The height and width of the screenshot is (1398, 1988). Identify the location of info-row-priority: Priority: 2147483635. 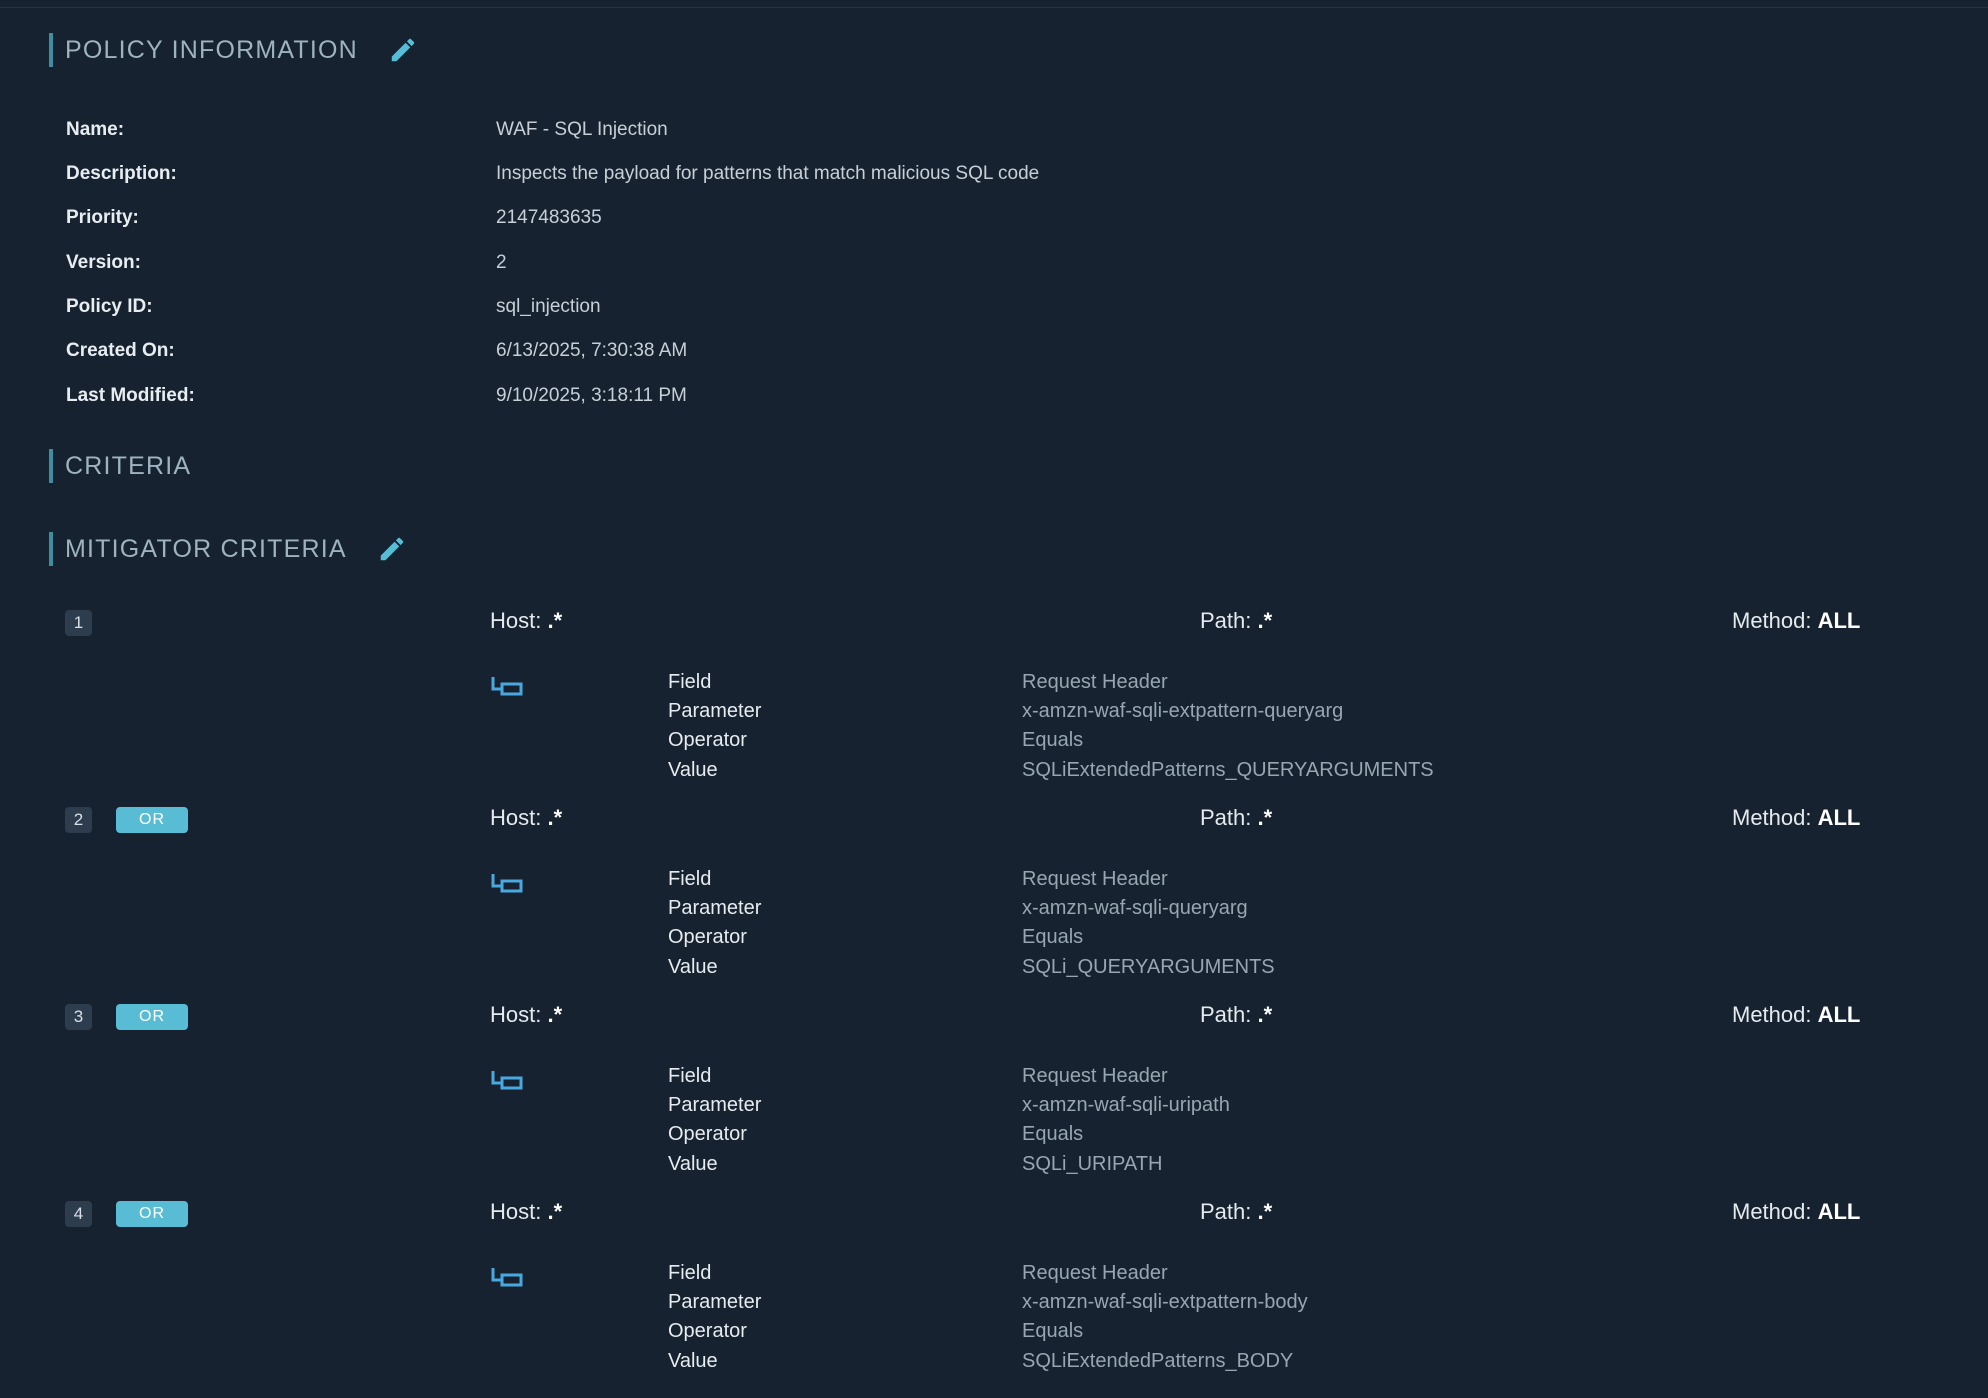
(866, 222).